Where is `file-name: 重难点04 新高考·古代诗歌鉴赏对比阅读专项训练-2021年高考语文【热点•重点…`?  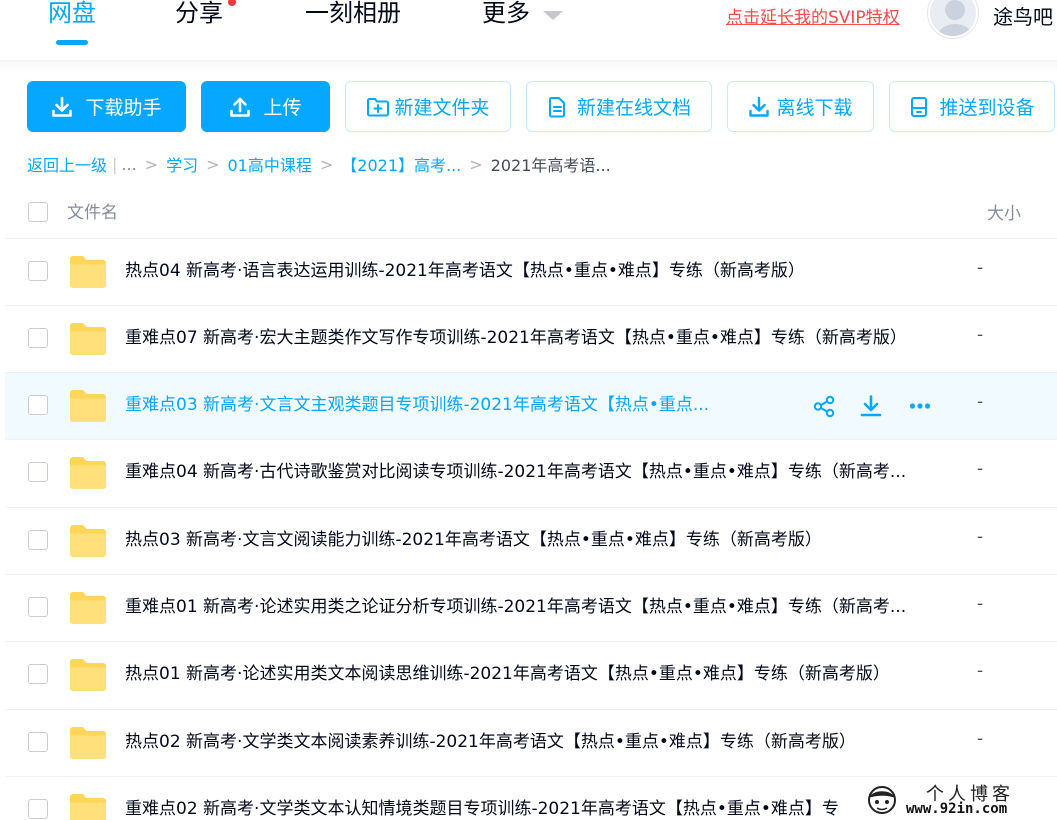 file-name: 重难点04 新高考·古代诗歌鉴赏对比阅读专项训练-2021年高考语文【热点•重点… is located at coordinates (515, 472).